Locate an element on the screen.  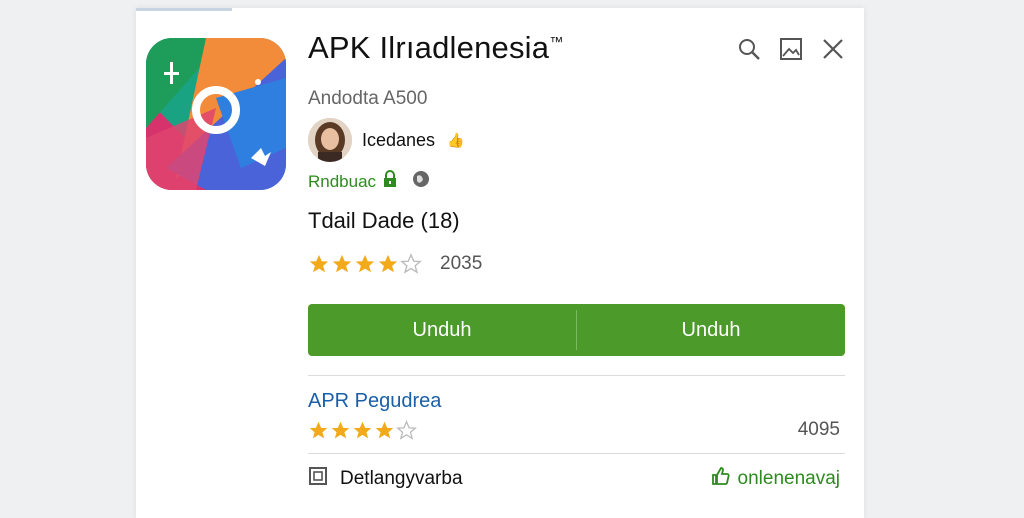
details-text: Tdail Dade (18) is located at coordinates (384, 220).